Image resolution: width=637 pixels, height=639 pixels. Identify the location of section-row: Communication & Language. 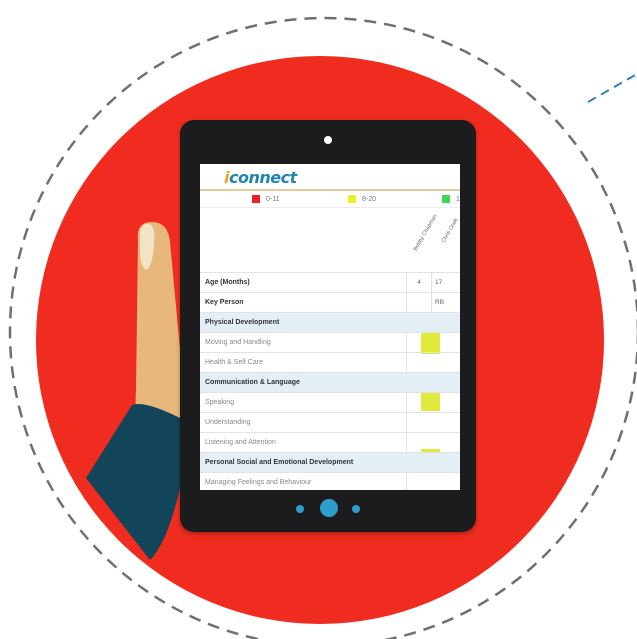
(330, 382).